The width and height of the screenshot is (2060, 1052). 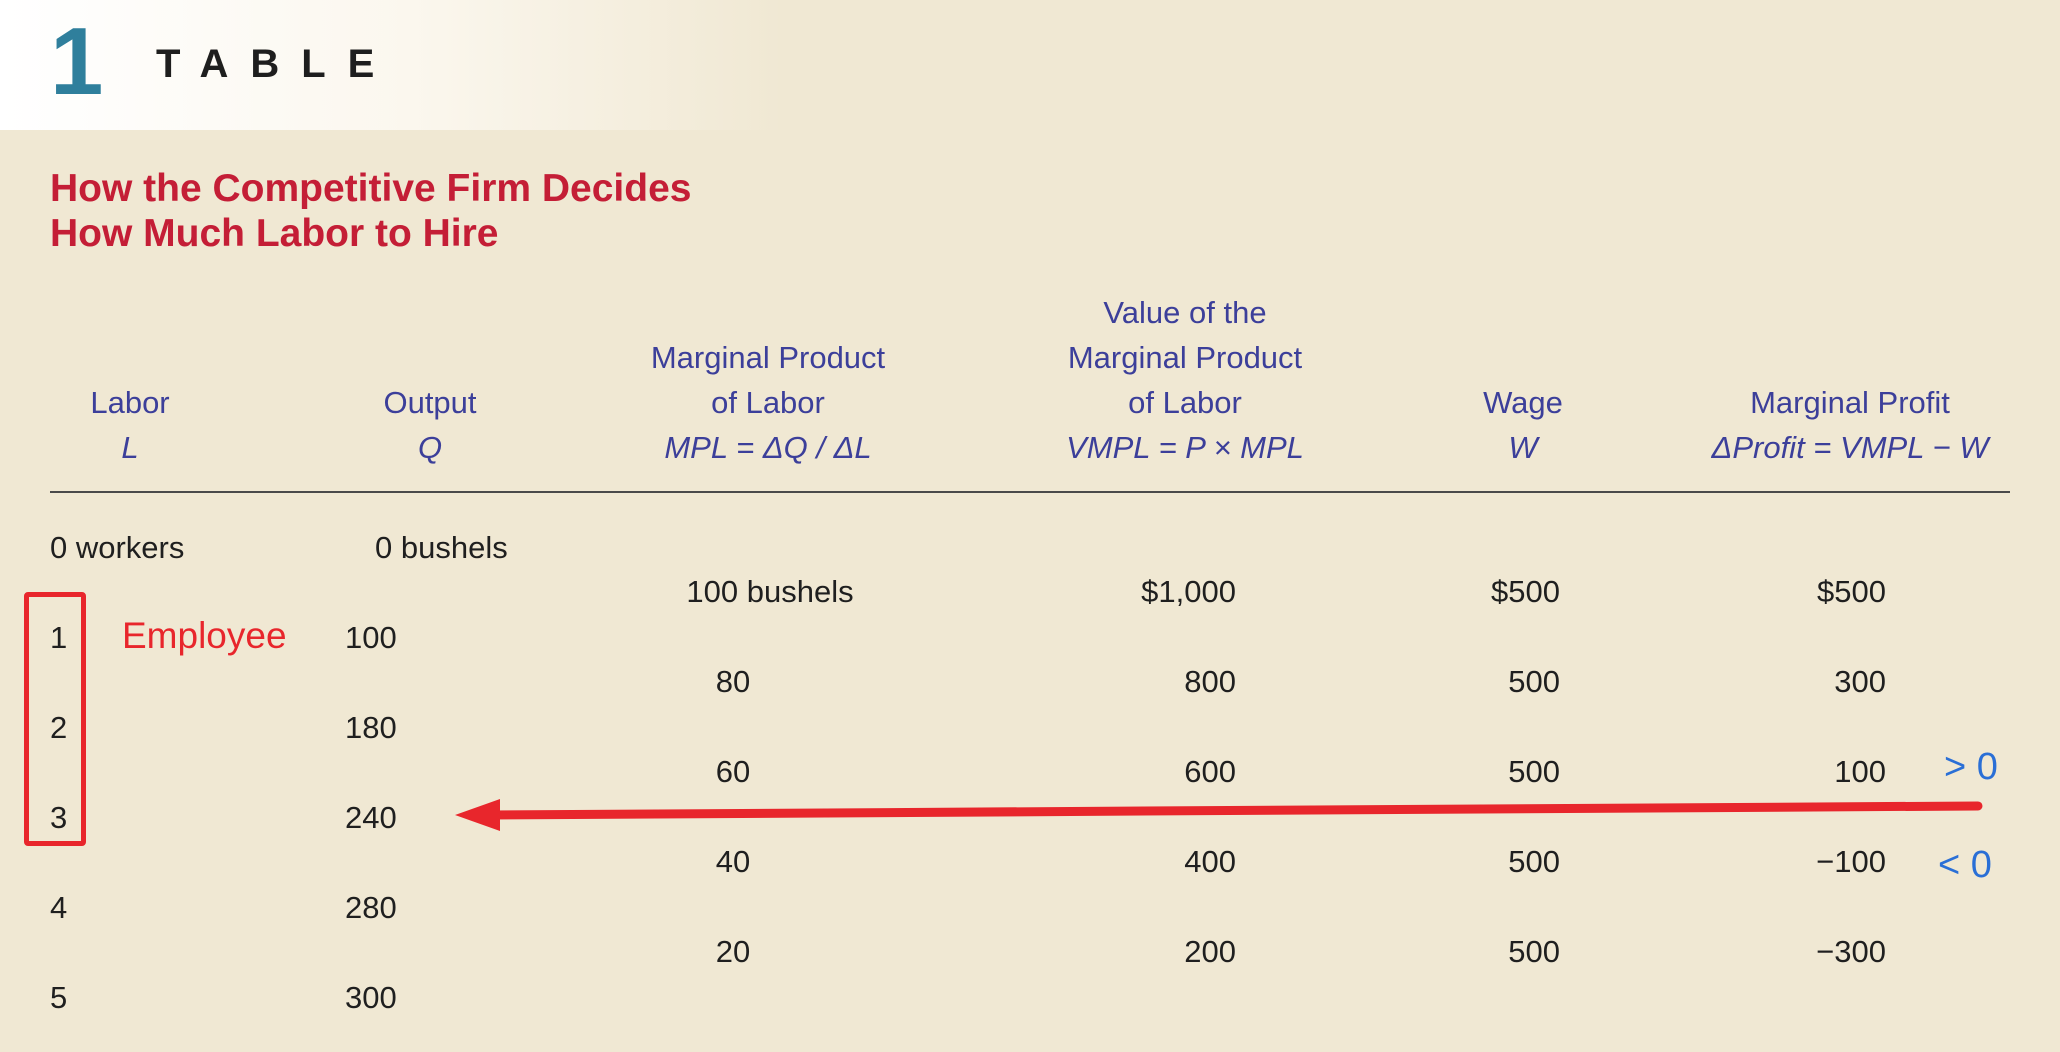 What do you see at coordinates (1234, 810) in the screenshot?
I see `arrow-shaft` at bounding box center [1234, 810].